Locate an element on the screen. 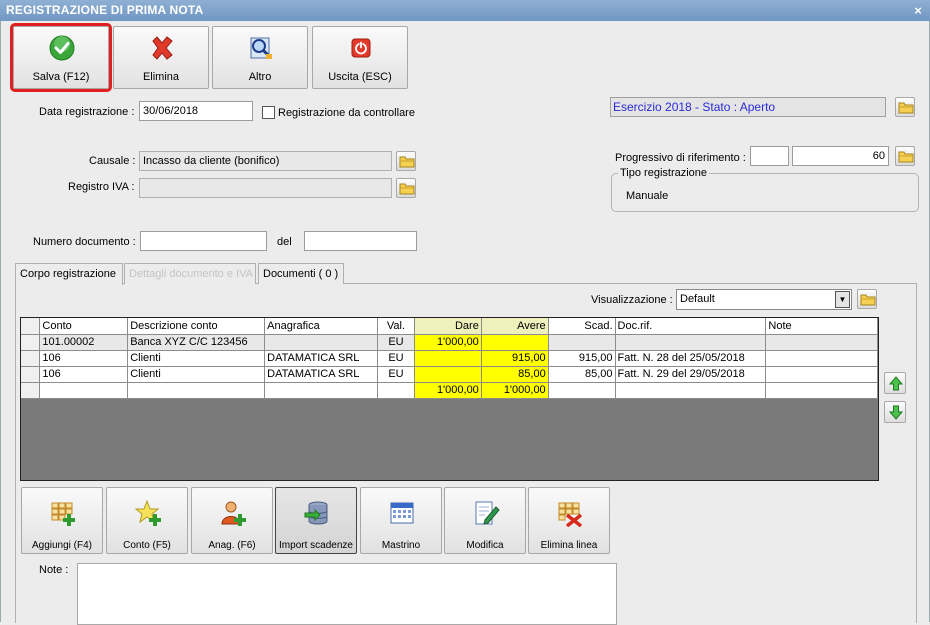  note-textarea is located at coordinates (347, 594).